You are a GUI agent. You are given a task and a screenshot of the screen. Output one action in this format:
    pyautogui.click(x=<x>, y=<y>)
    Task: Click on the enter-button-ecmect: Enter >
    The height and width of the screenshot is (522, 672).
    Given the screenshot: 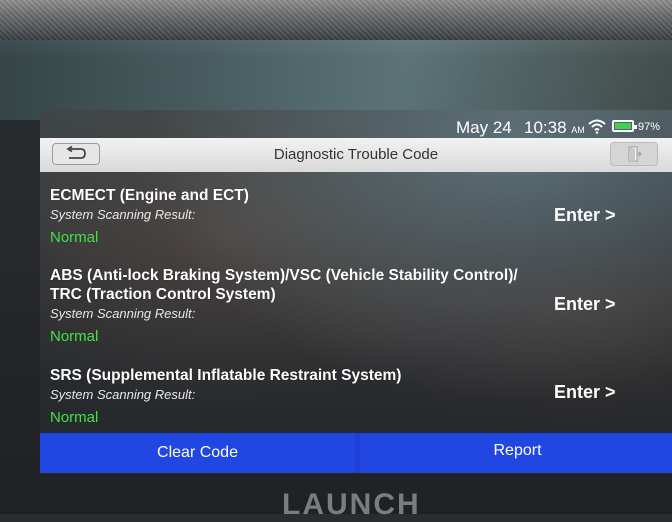 What is the action you would take?
    pyautogui.click(x=585, y=215)
    